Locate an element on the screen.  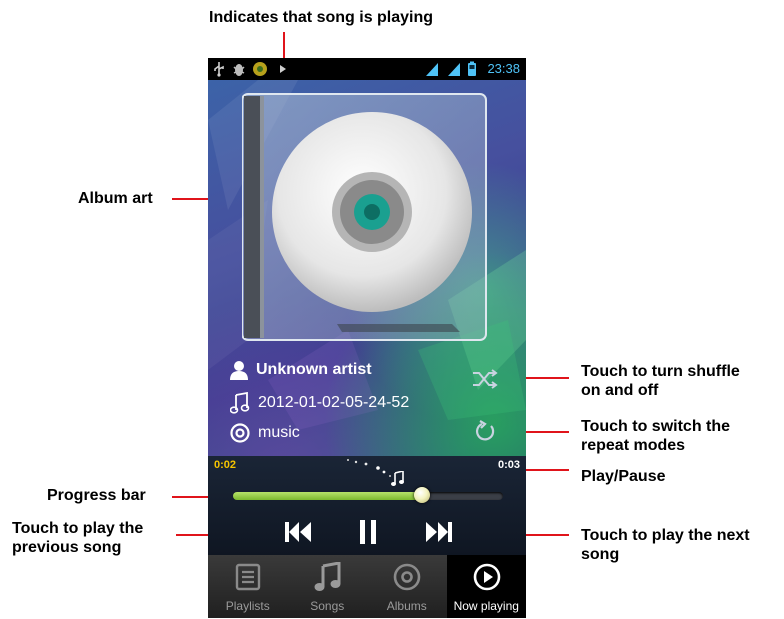
progress-bar is located at coordinates (368, 495).